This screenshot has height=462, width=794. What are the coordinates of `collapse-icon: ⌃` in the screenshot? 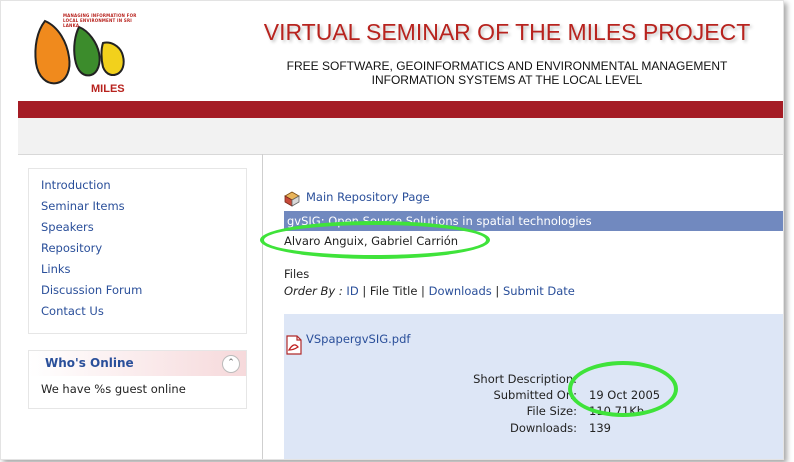 It's located at (231, 364).